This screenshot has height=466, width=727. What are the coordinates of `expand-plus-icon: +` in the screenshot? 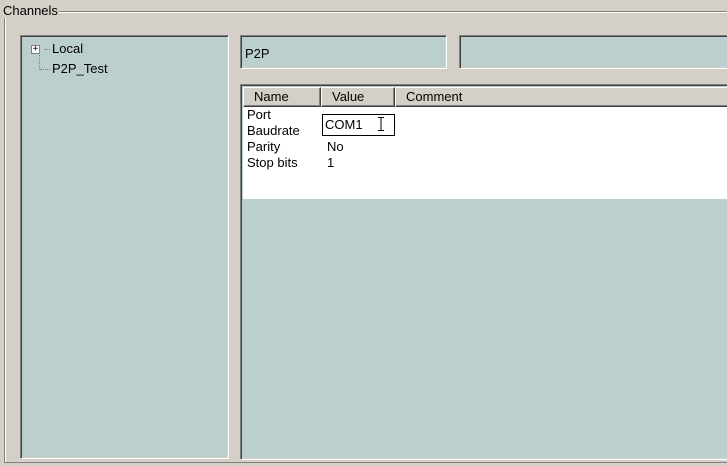 It's located at (35, 49).